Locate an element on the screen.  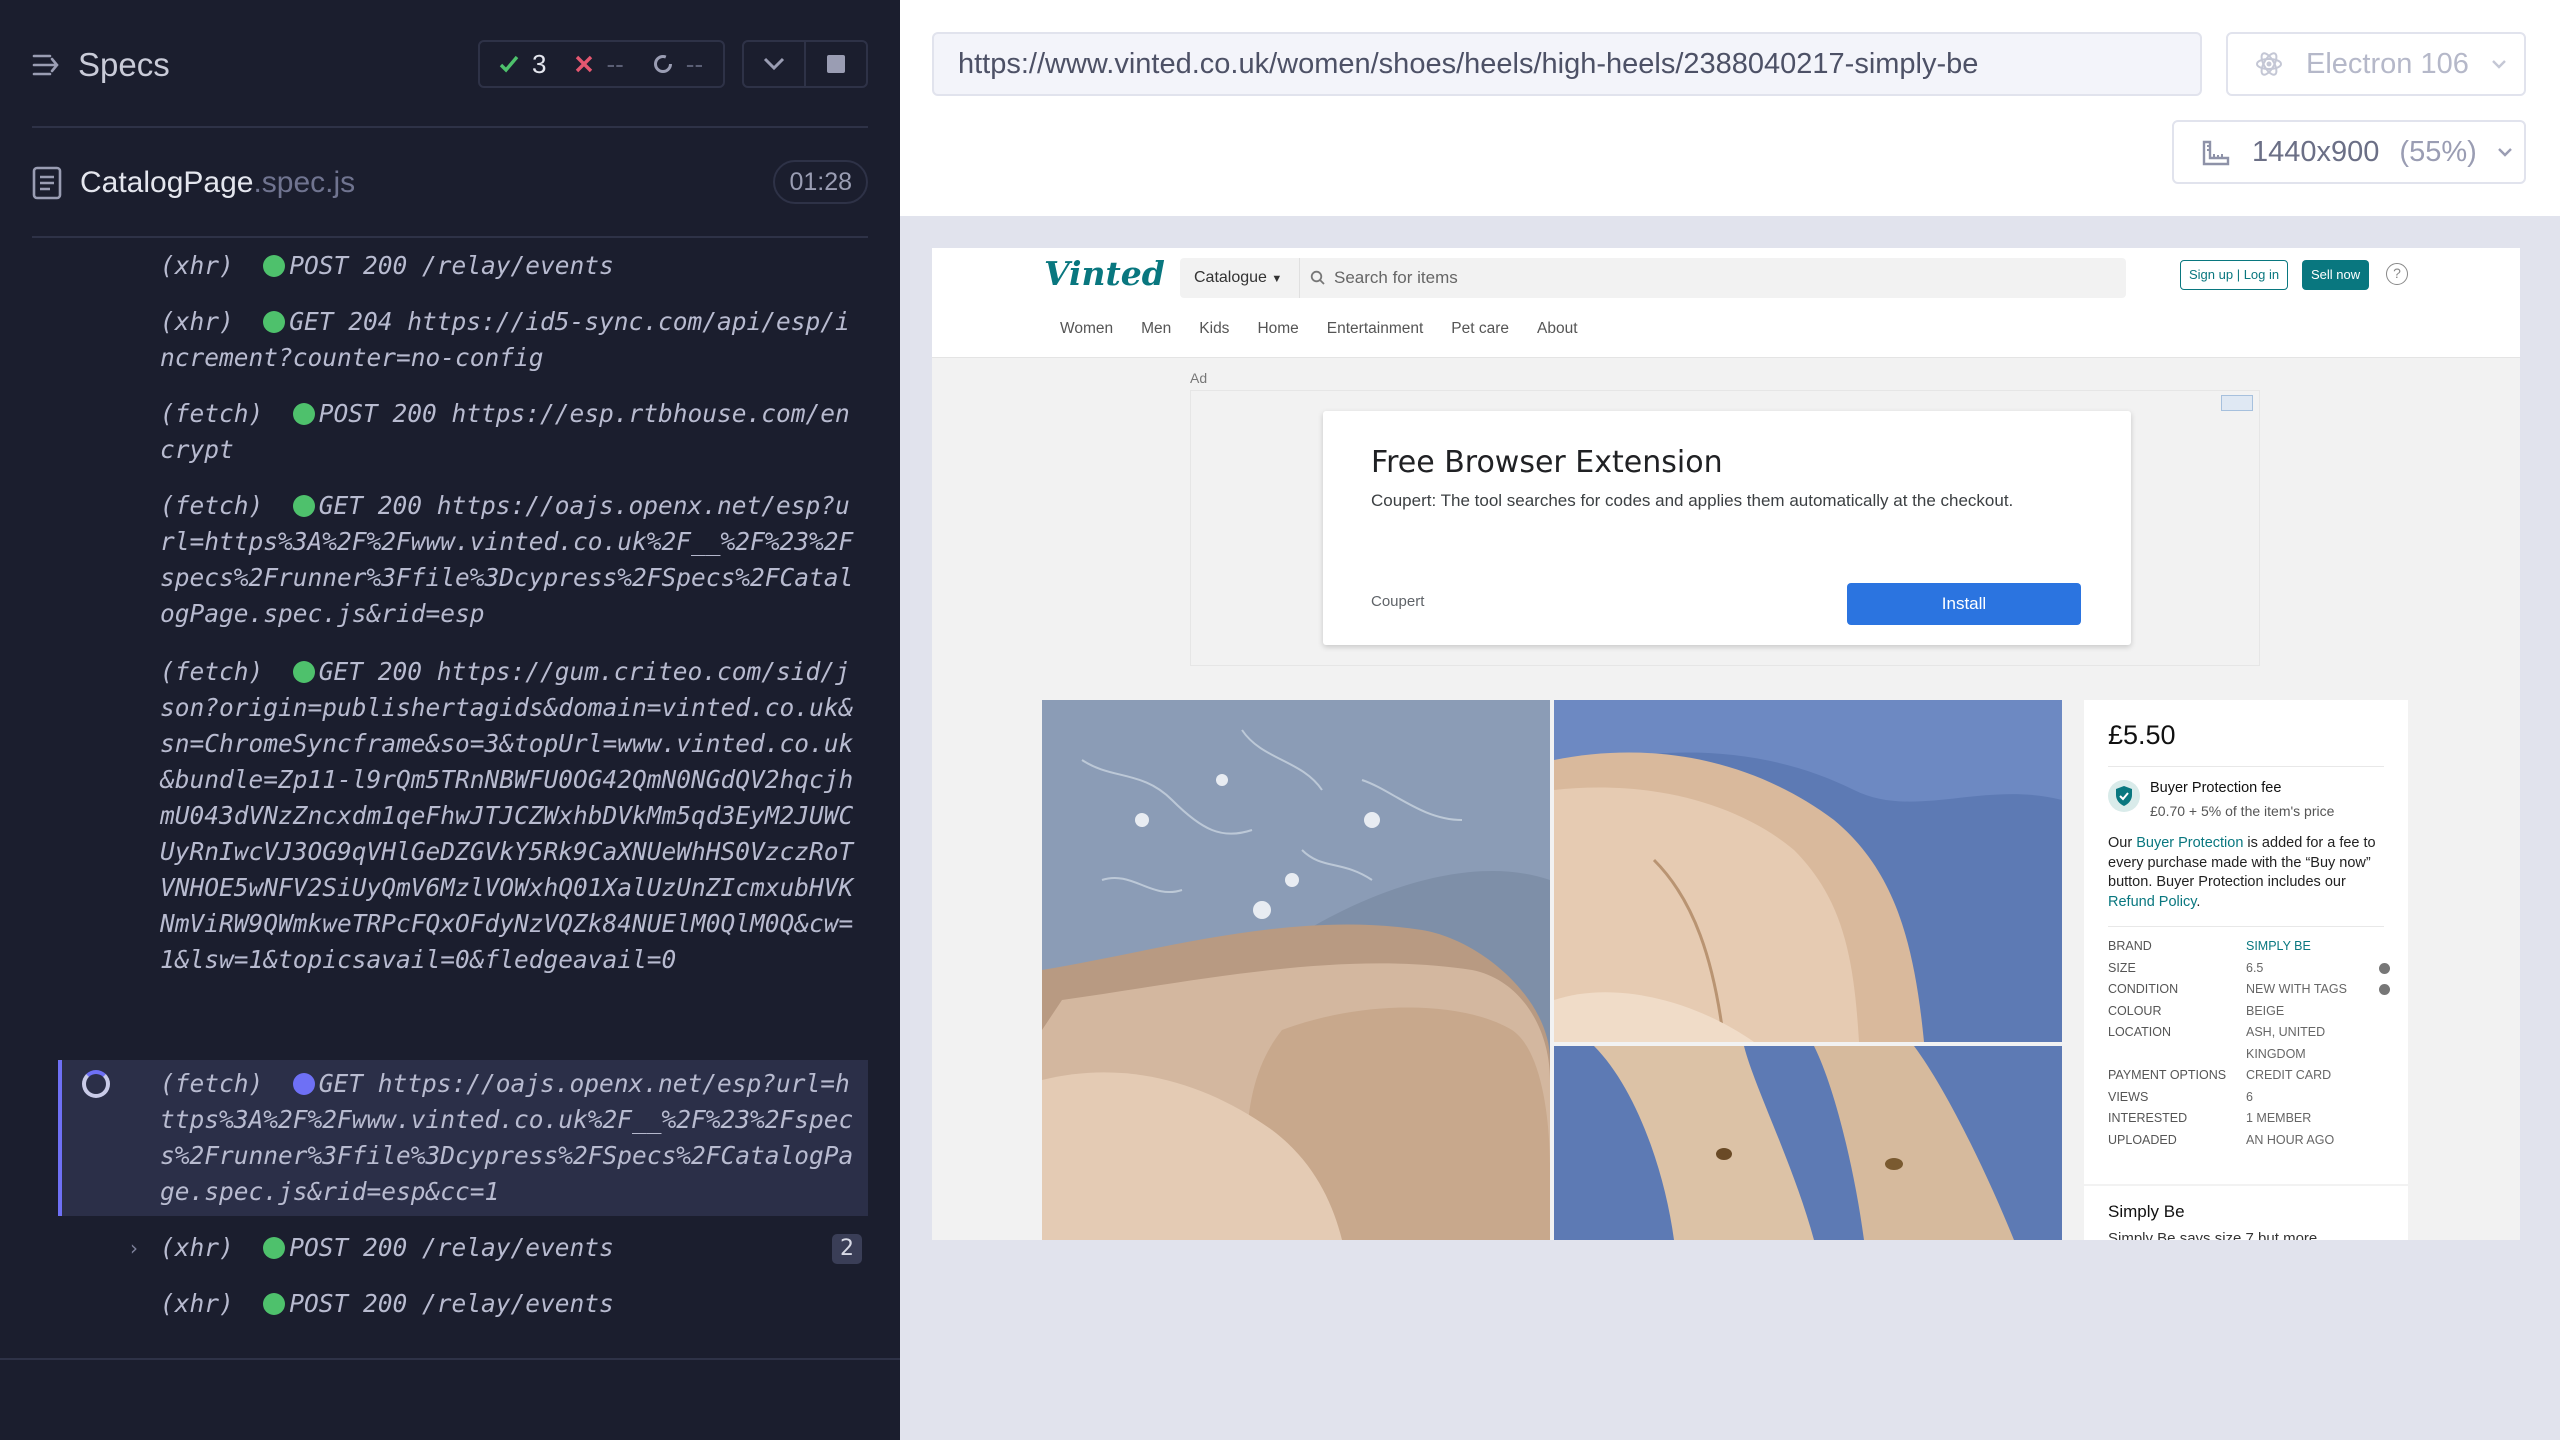
item-price: £5.50 is located at coordinates (2142, 735).